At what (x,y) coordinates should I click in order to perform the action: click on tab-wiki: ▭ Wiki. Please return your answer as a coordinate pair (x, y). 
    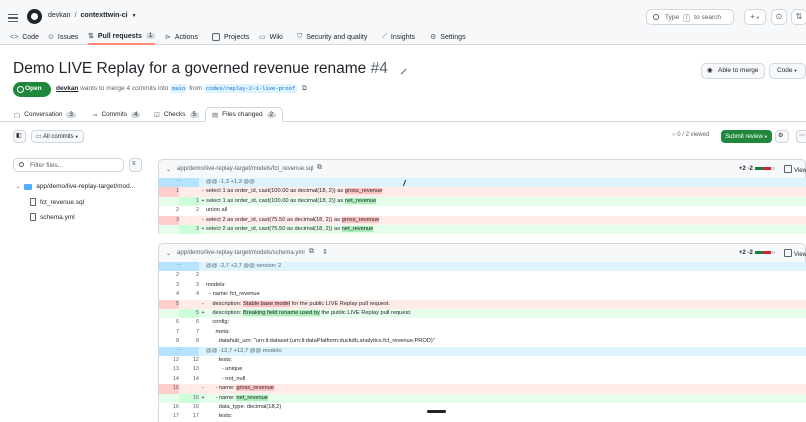
    Looking at the image, I should click on (271, 37).